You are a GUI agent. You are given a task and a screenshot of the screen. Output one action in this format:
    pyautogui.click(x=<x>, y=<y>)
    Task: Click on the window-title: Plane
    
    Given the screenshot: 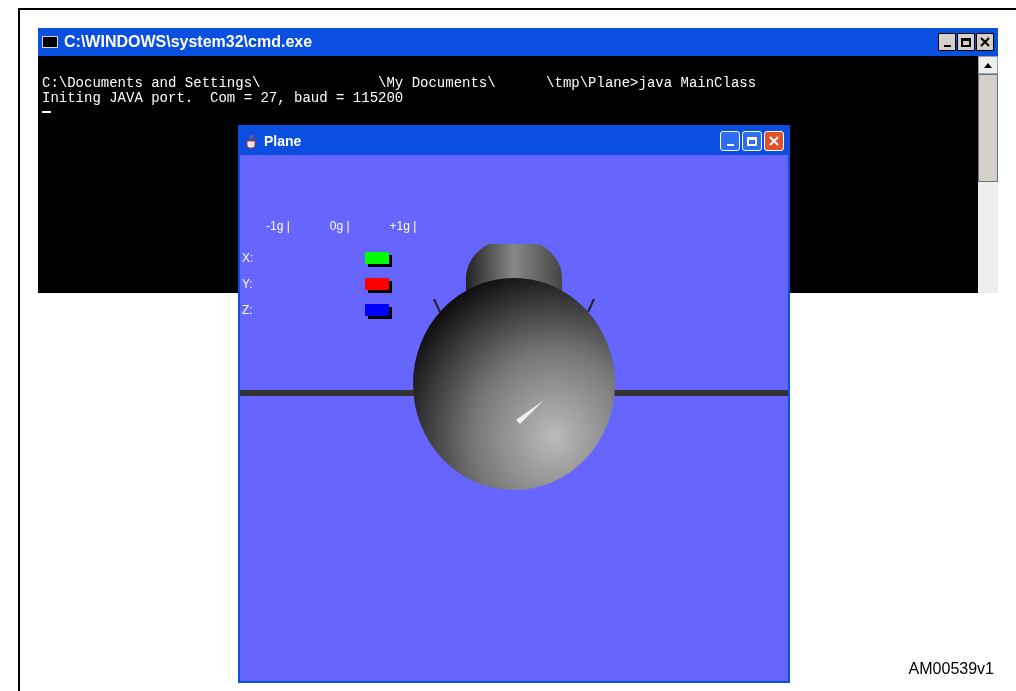 What is the action you would take?
    pyautogui.click(x=283, y=141)
    